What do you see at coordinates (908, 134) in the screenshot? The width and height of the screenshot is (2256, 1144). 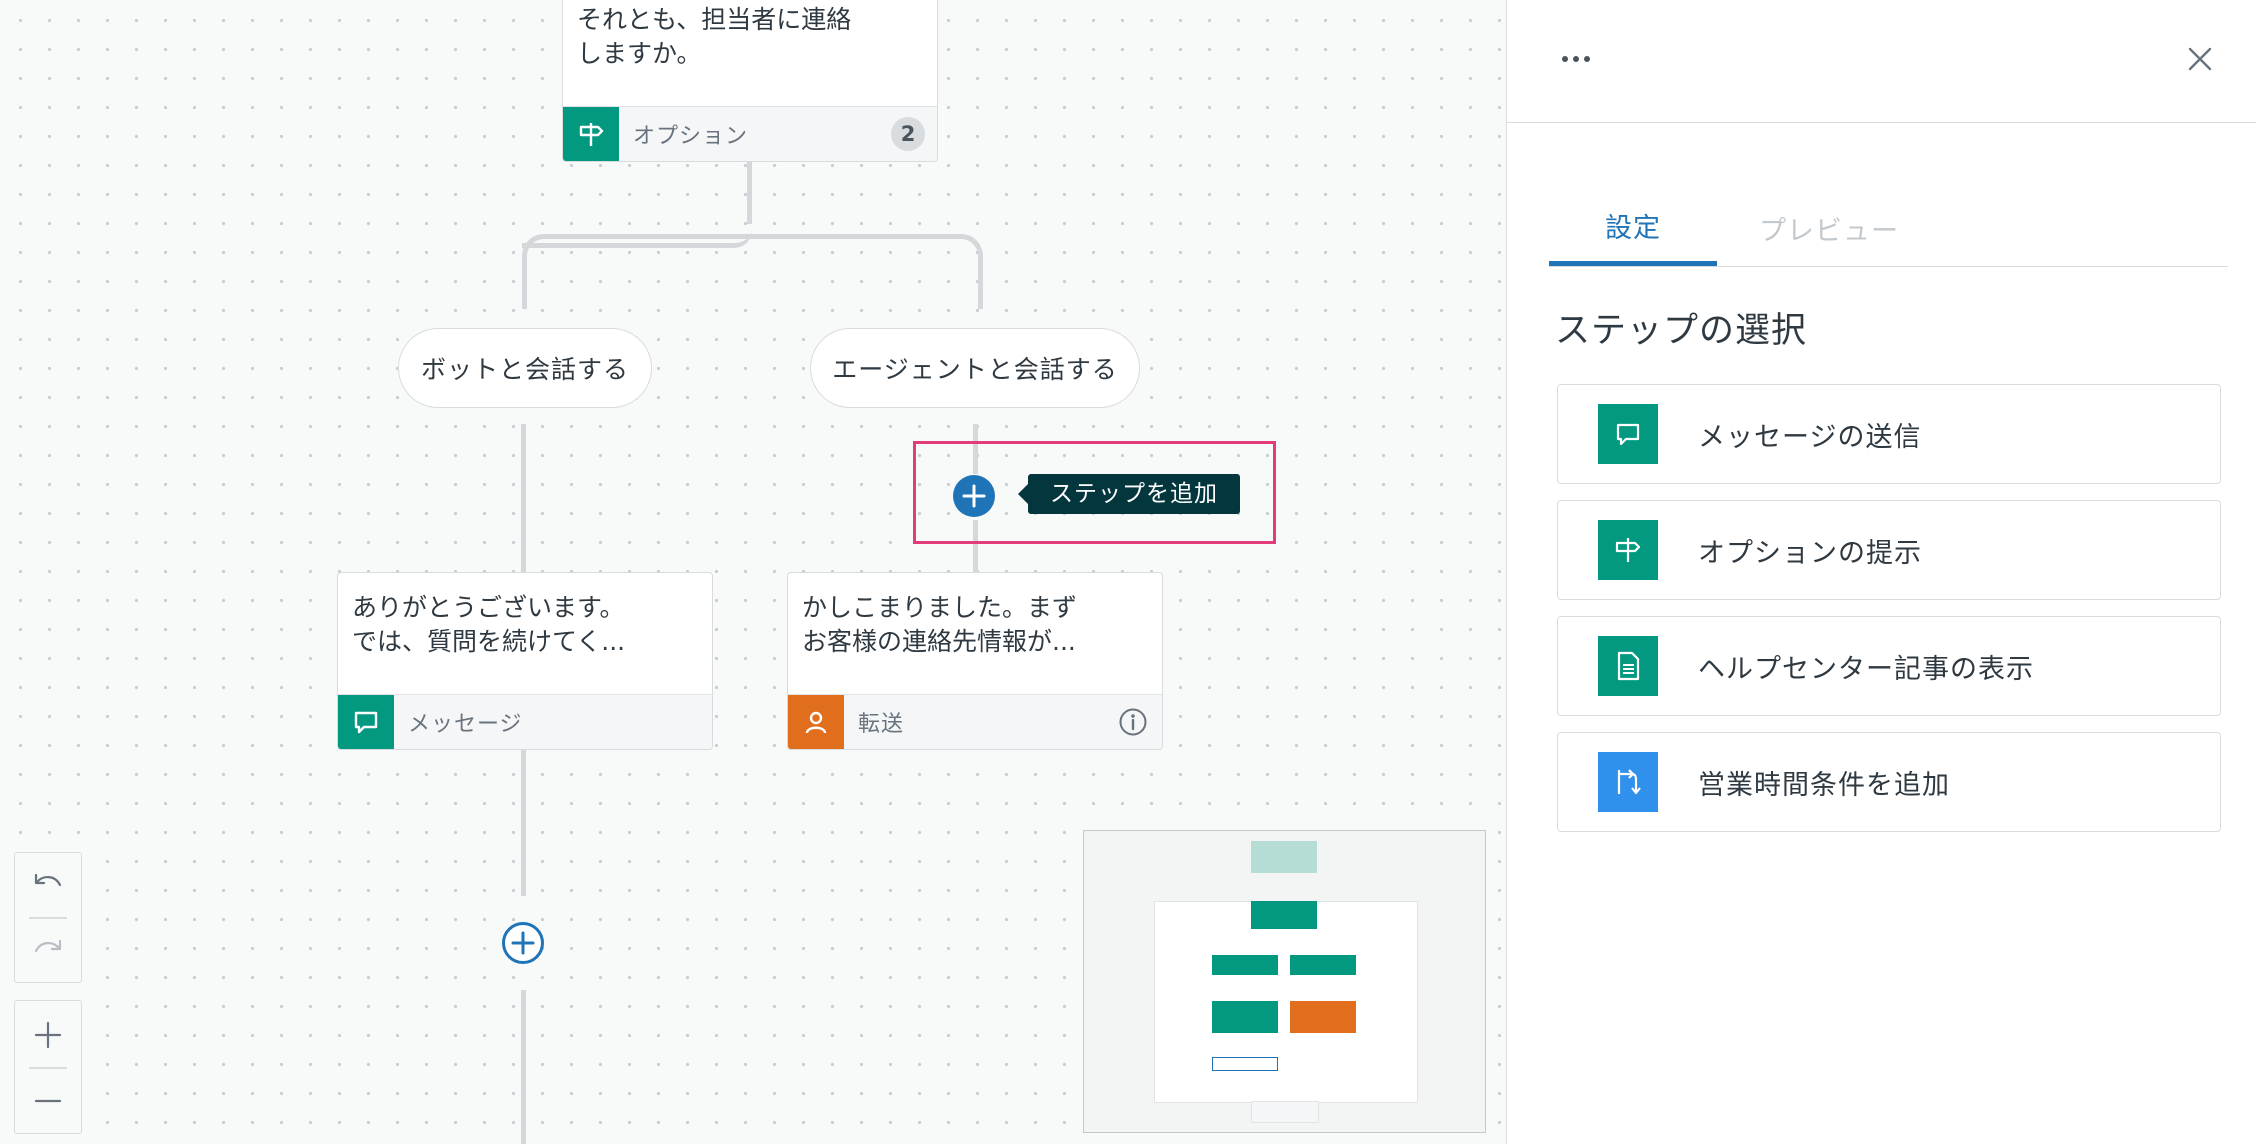 I see `option-count-badge: 2` at bounding box center [908, 134].